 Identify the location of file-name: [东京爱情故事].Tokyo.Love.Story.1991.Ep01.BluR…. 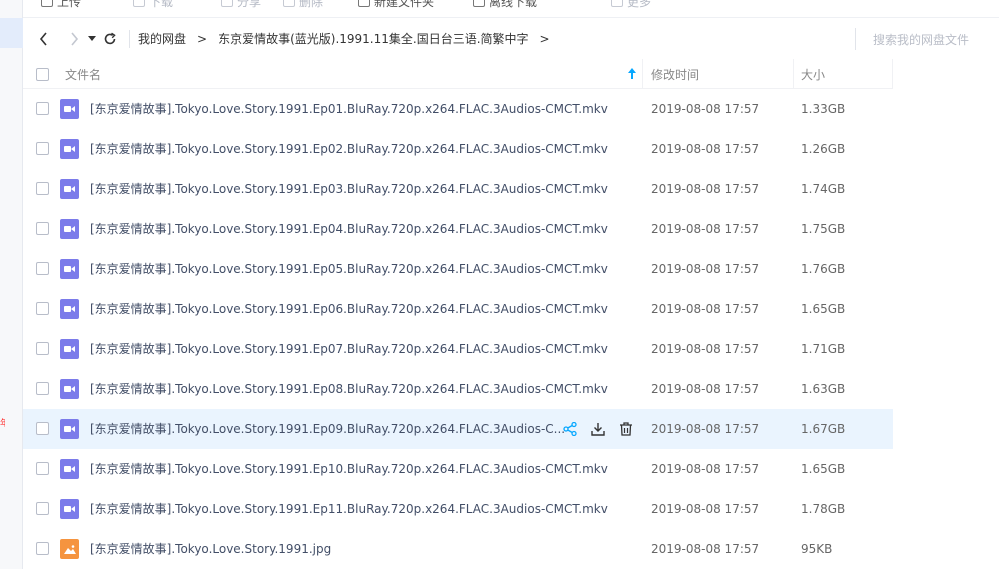
(349, 109).